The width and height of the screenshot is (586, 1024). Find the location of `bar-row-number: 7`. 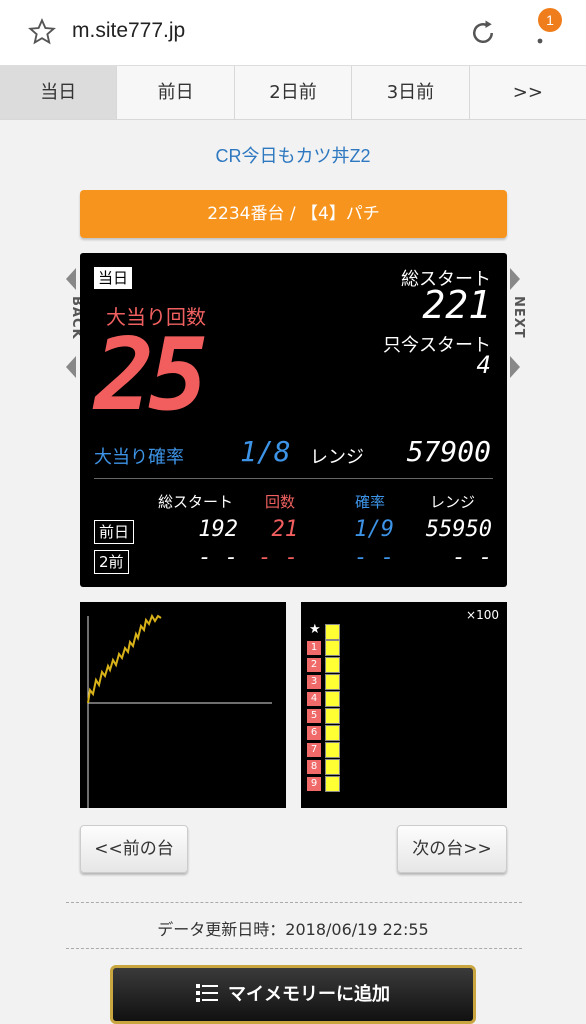

bar-row-number: 7 is located at coordinates (314, 750).